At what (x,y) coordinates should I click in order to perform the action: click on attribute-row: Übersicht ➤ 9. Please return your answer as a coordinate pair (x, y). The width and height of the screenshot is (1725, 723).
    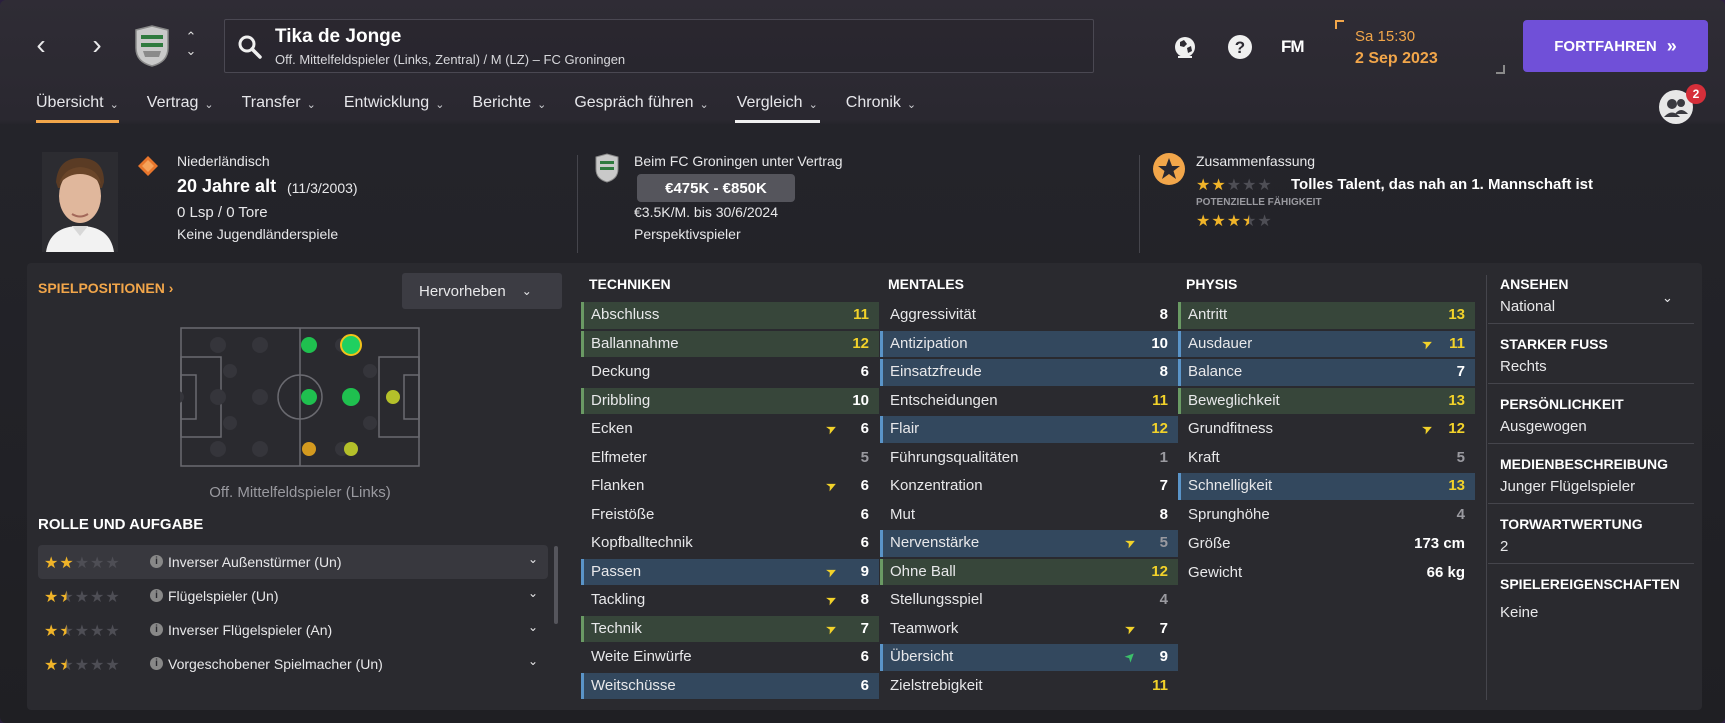
    Looking at the image, I should click on (1029, 657).